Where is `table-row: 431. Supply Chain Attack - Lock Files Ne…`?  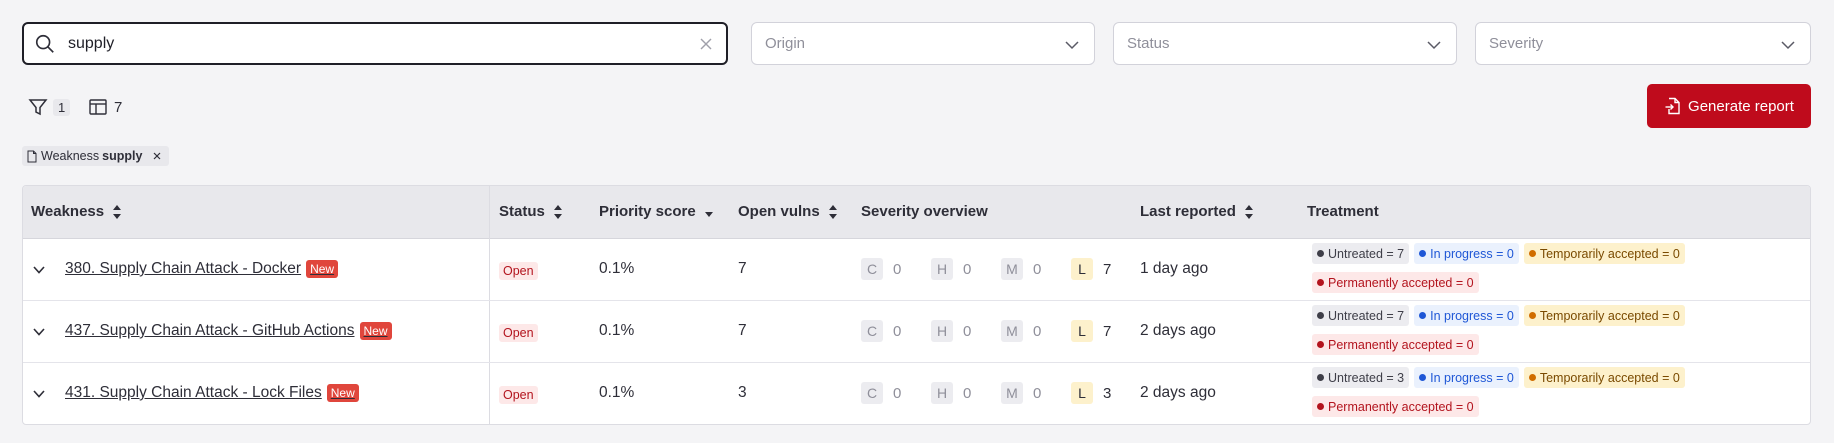 table-row: 431. Supply Chain Attack - Lock Files Ne… is located at coordinates (916, 393).